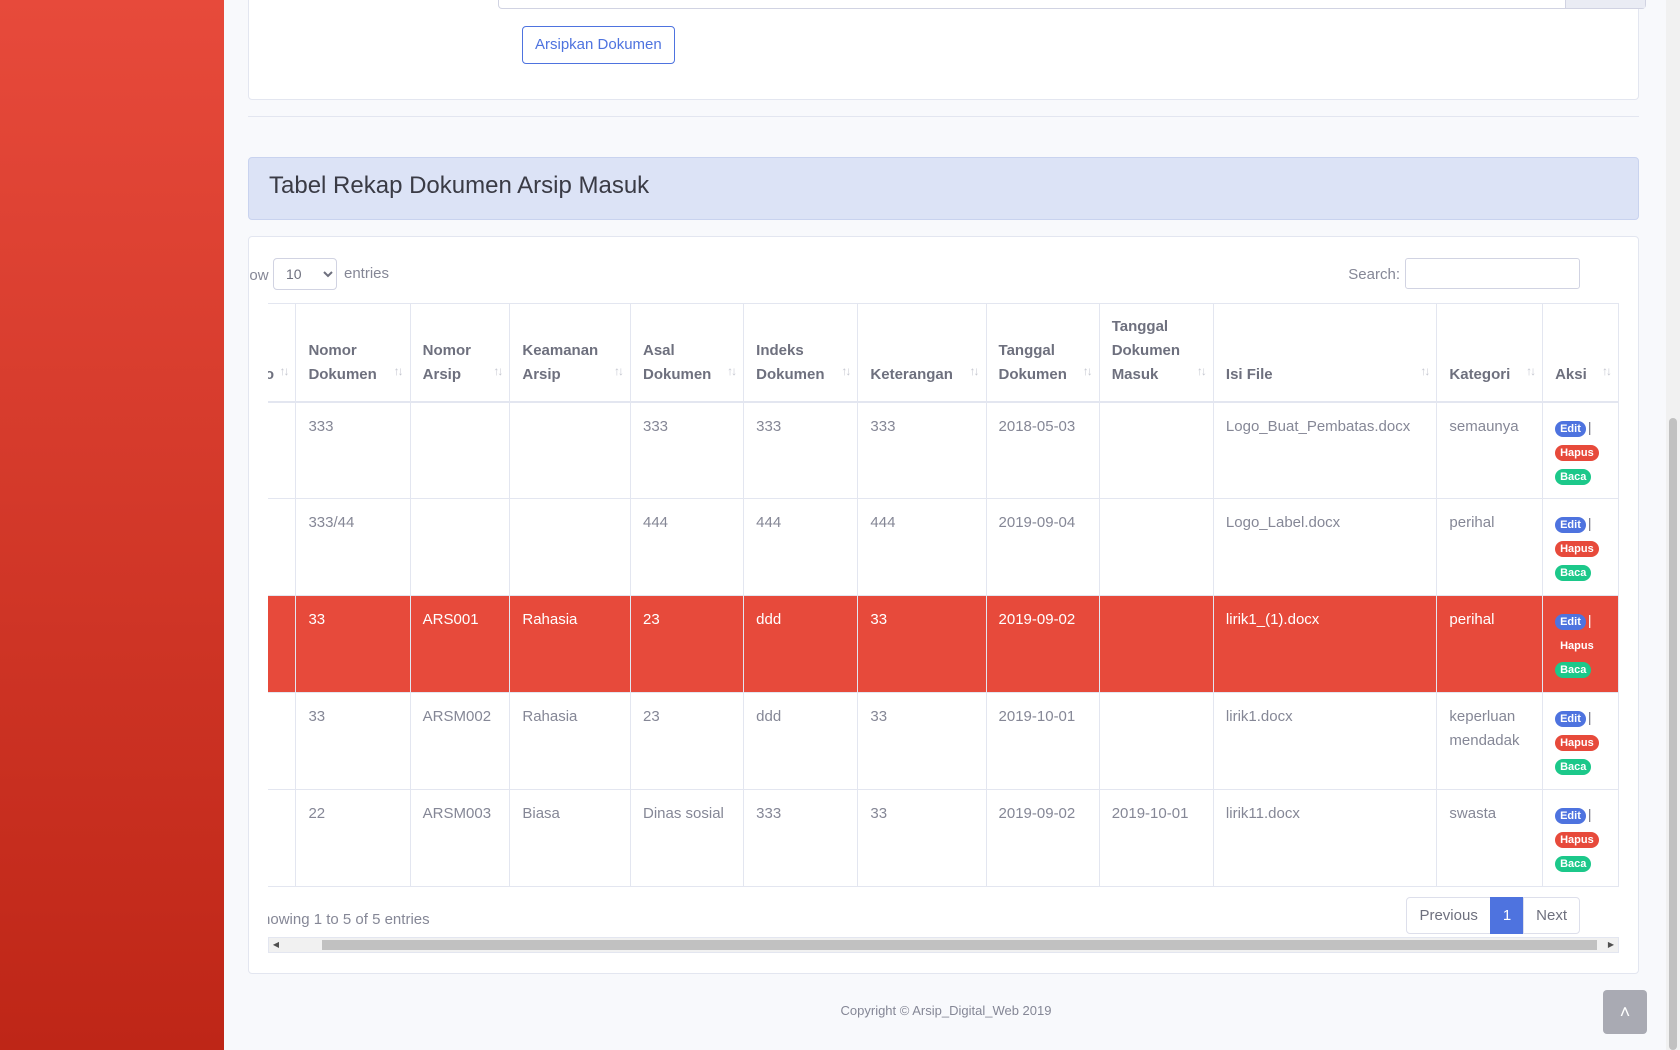 This screenshot has height=1050, width=1680. I want to click on column-header: Aksi ↑↓, so click(1580, 353).